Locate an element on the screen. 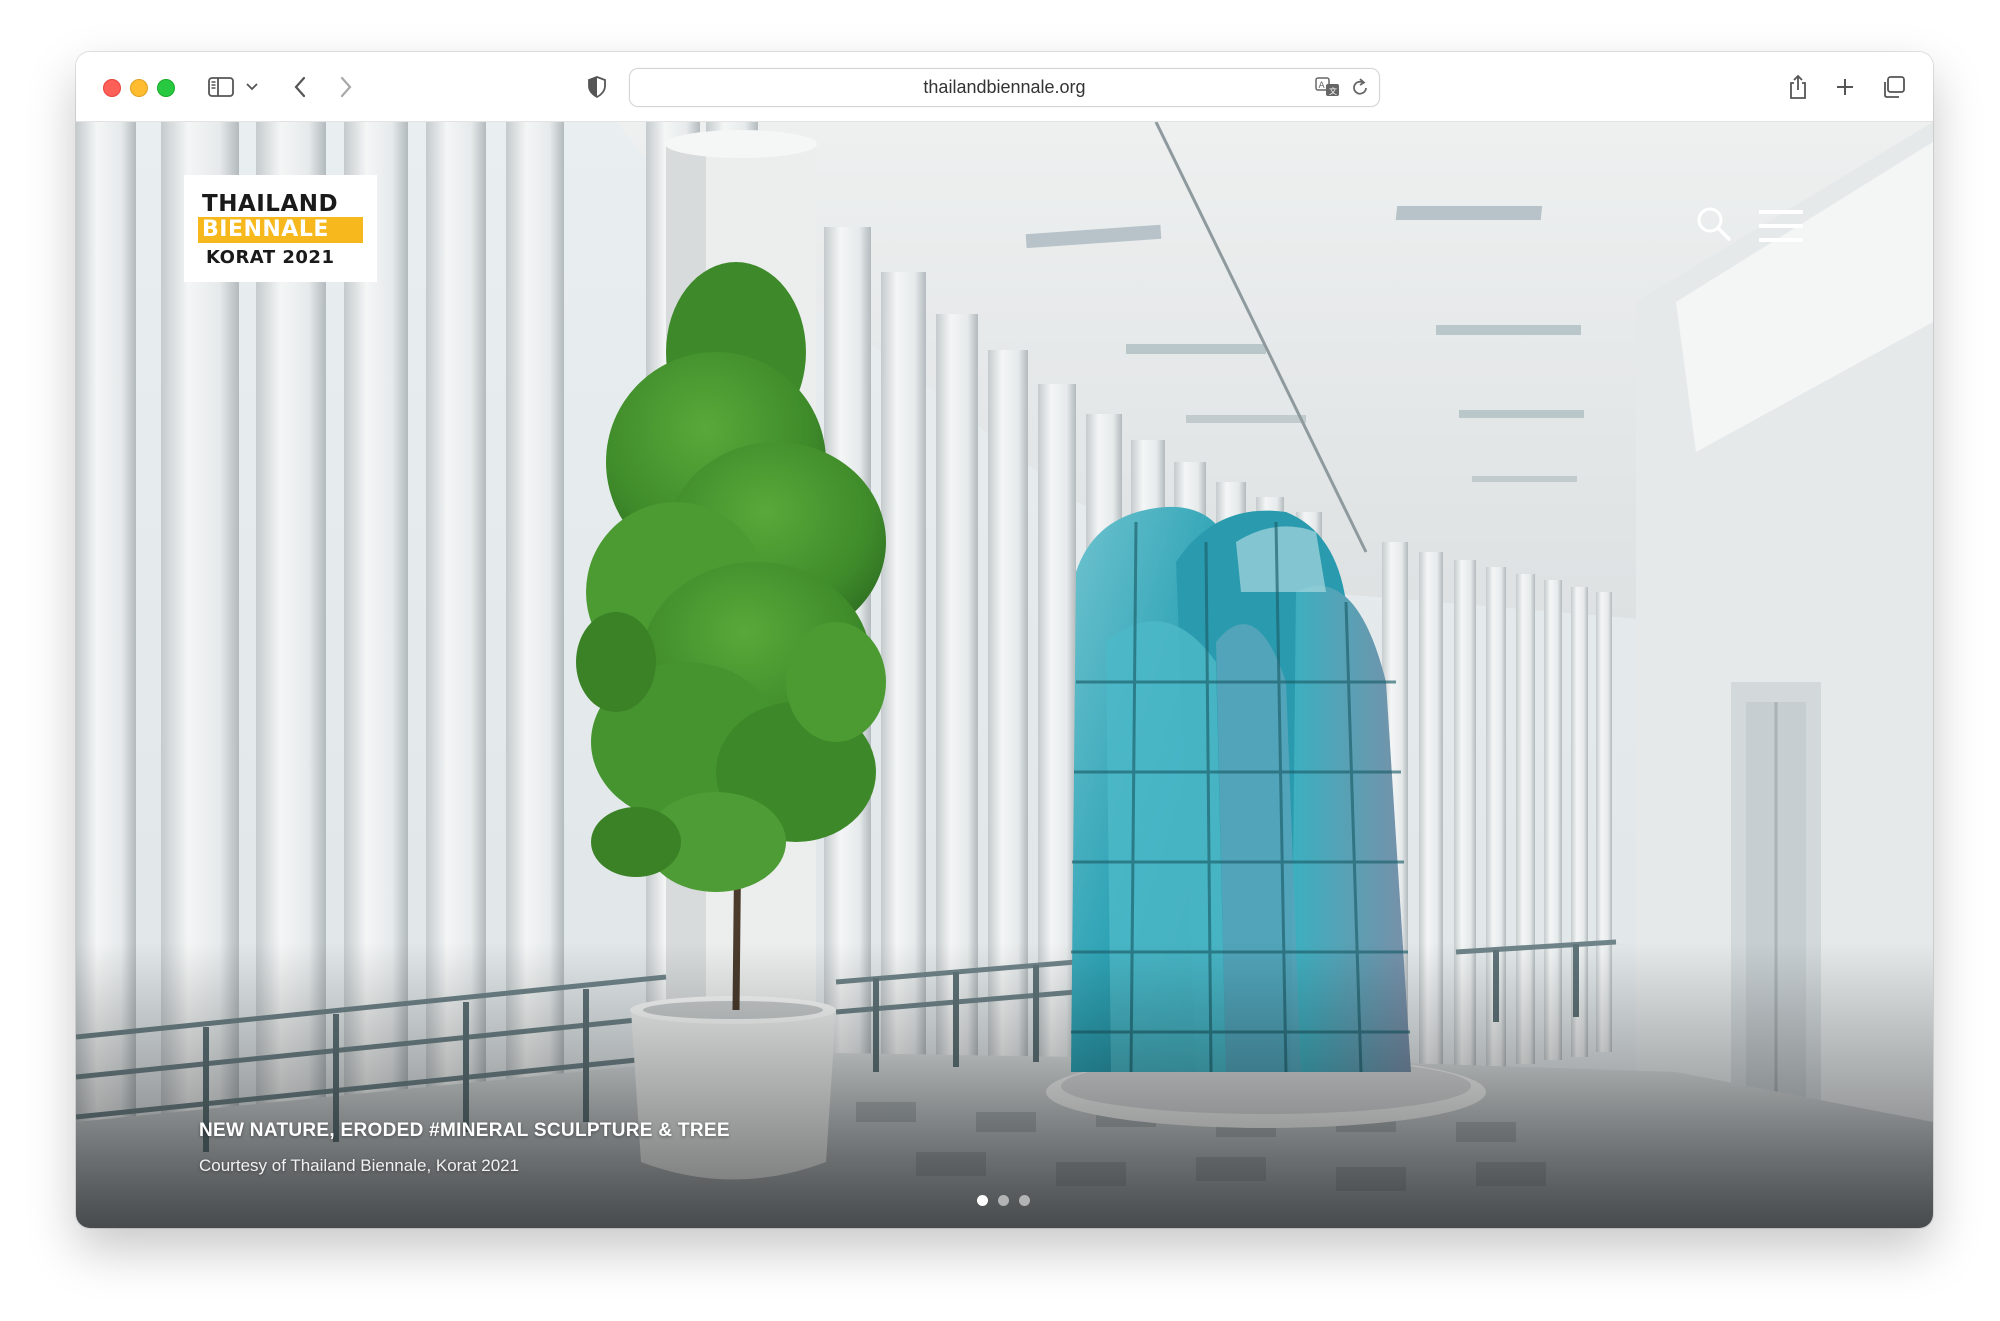 This screenshot has width=2000, height=1321. sidebar-icon is located at coordinates (221, 87).